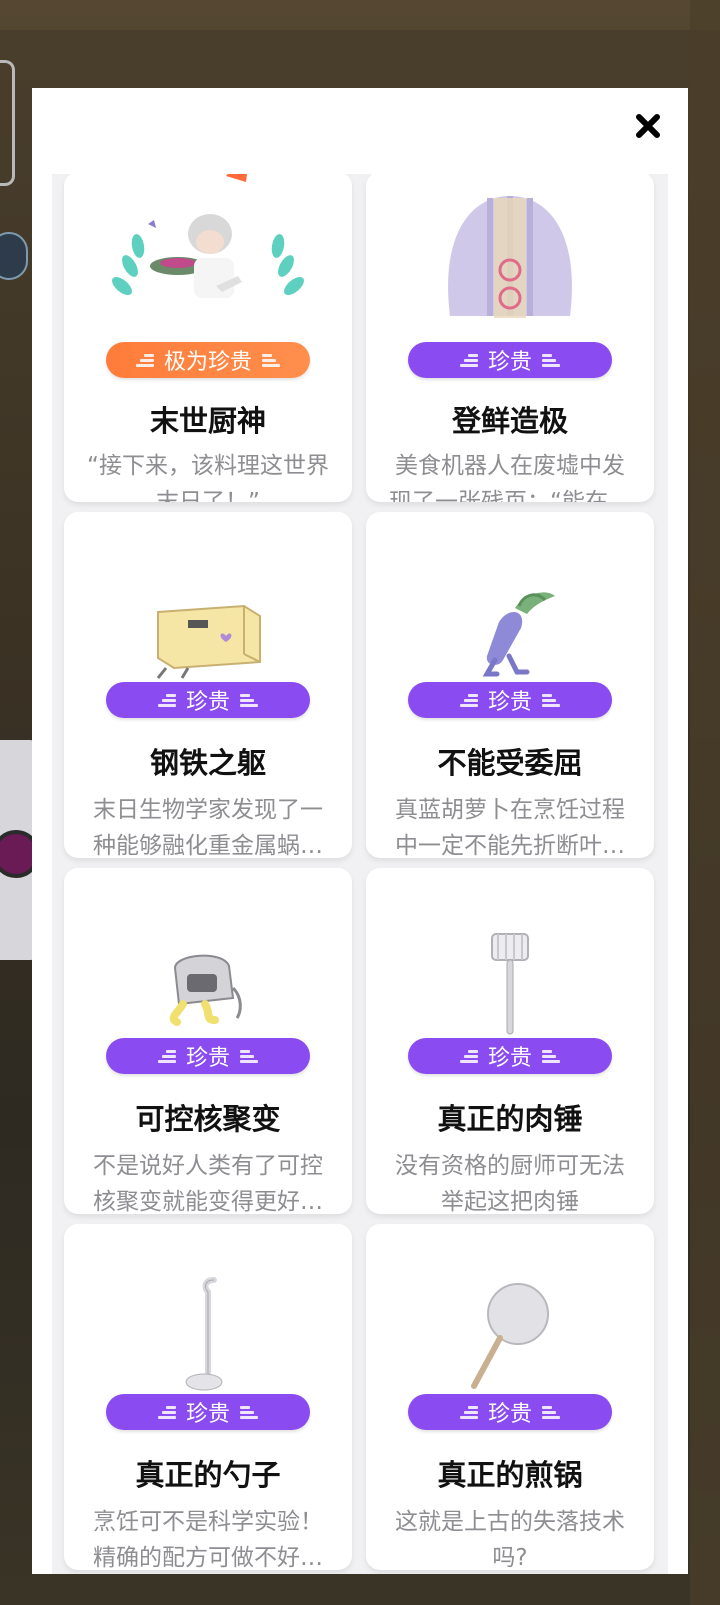  I want to click on achievement-card: 珍贵 真正的肉锤 没有资格的厨师可无法举起这把肉锤, so click(510, 1041).